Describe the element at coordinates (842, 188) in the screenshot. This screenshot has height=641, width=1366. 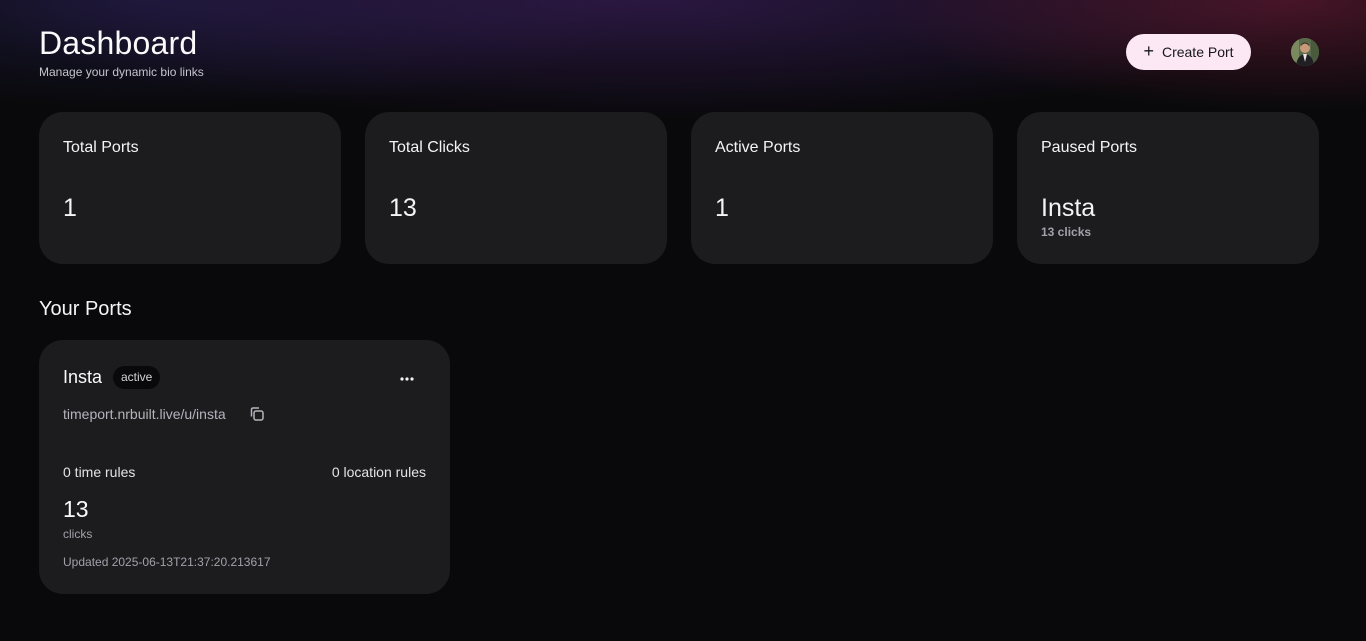
I see `stat-card-active-ports: Active Ports 1` at that location.